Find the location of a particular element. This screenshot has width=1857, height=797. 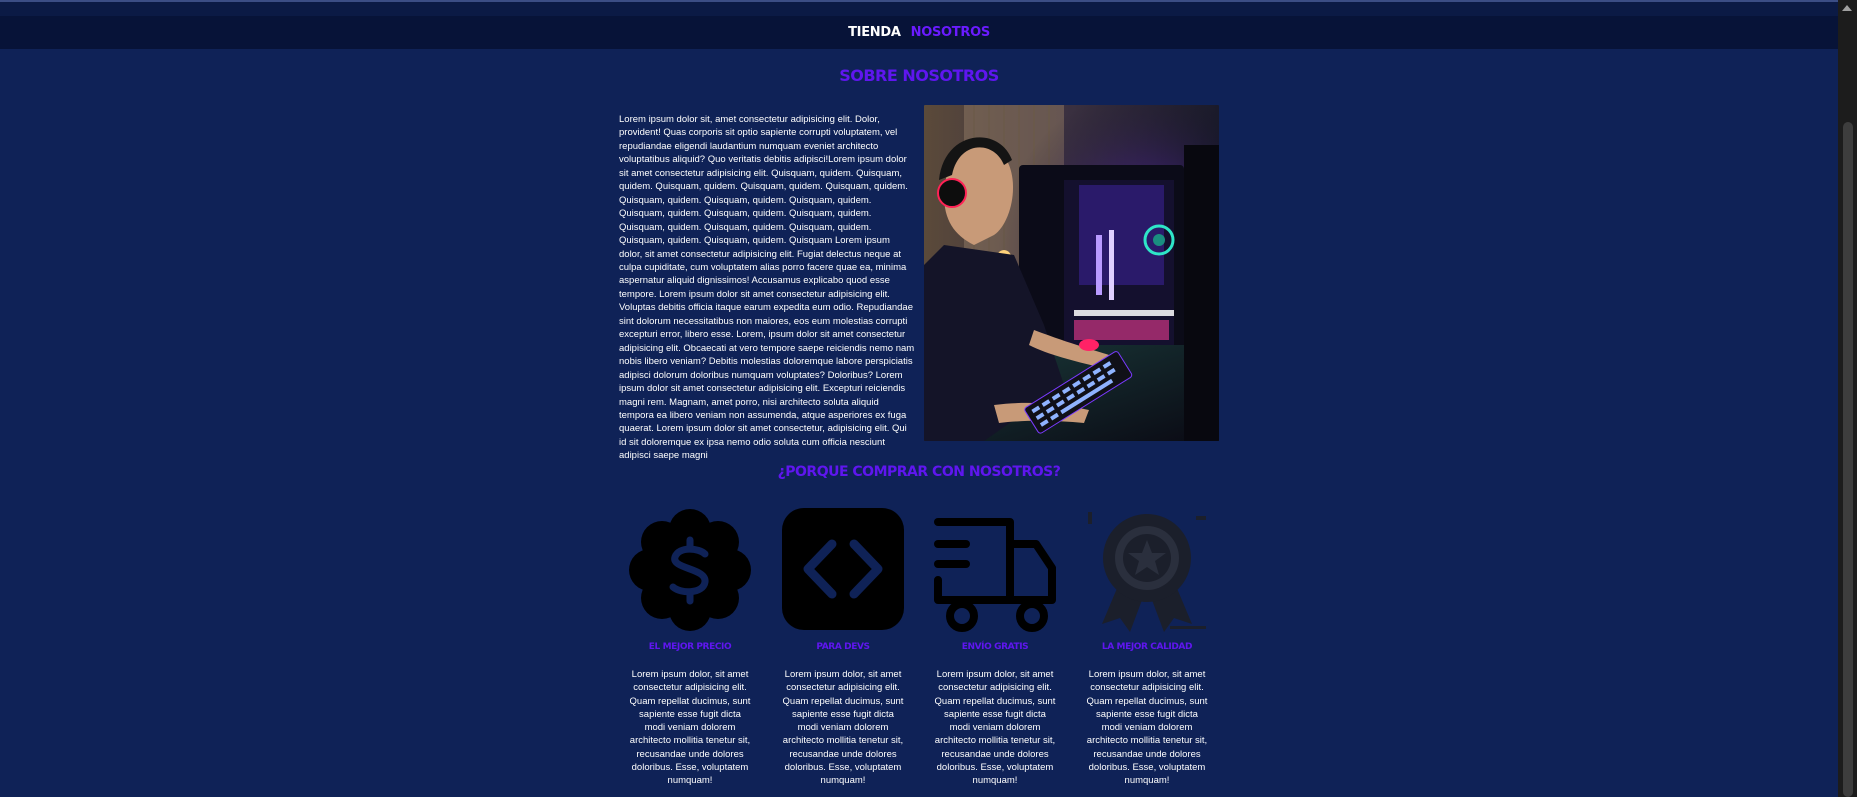

nav-link-nosotros: NOSOTROS is located at coordinates (951, 32).